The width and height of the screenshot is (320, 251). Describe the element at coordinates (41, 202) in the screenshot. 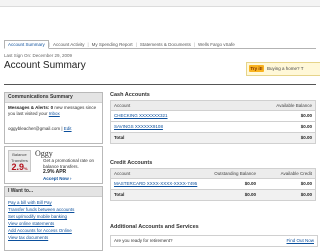

I see `list-item: Pay a bill with Bill Pay` at that location.